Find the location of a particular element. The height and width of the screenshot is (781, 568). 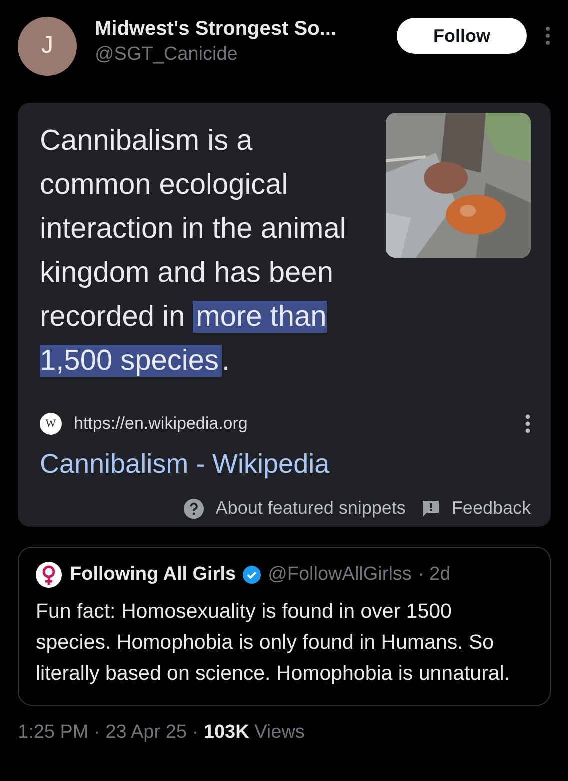

display-name: Following All Girls is located at coordinates (153, 575).